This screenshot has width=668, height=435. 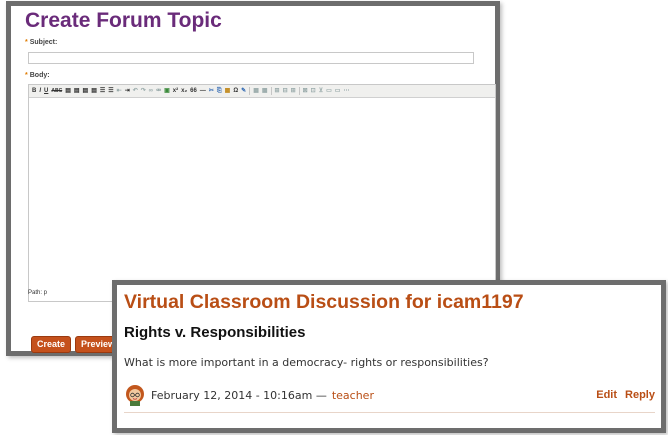 I want to click on topic-subtitle: Rights v. Responsibilities, so click(x=215, y=332).